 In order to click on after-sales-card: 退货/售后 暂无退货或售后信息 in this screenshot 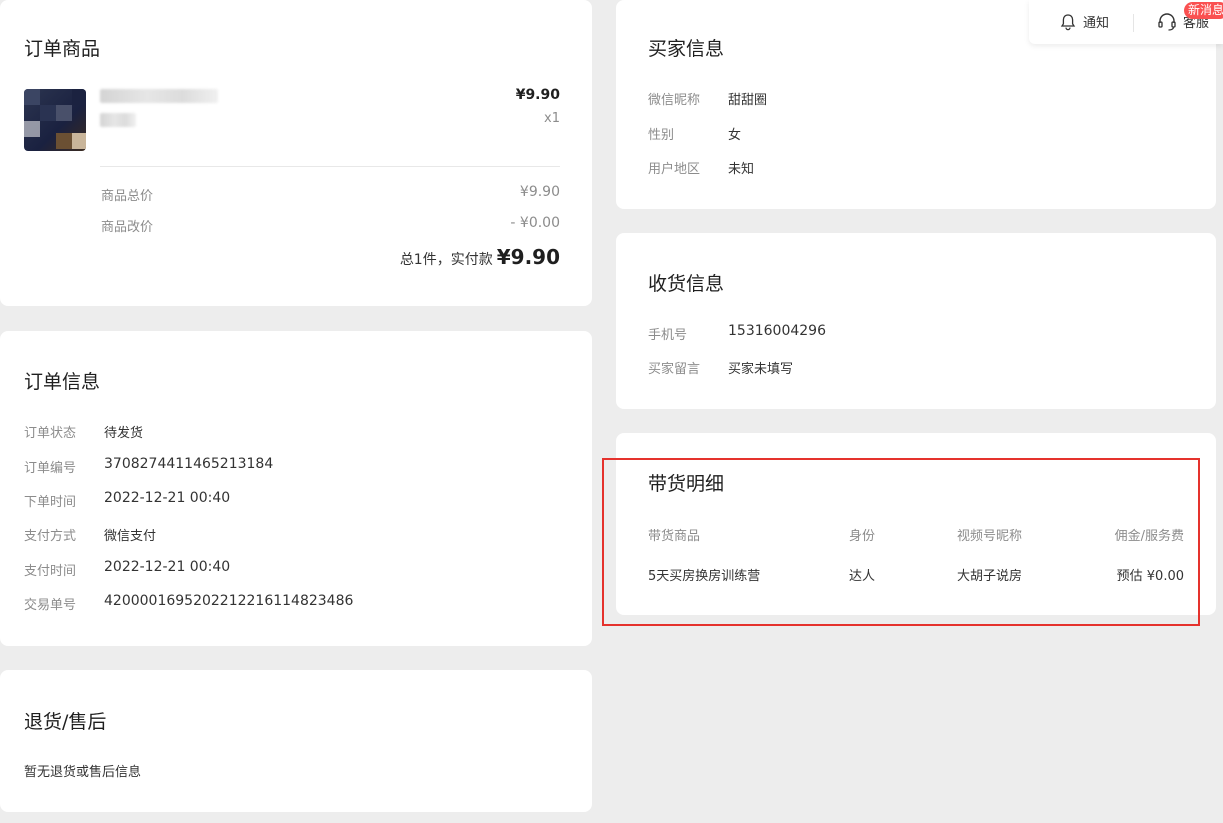, I will do `click(296, 741)`.